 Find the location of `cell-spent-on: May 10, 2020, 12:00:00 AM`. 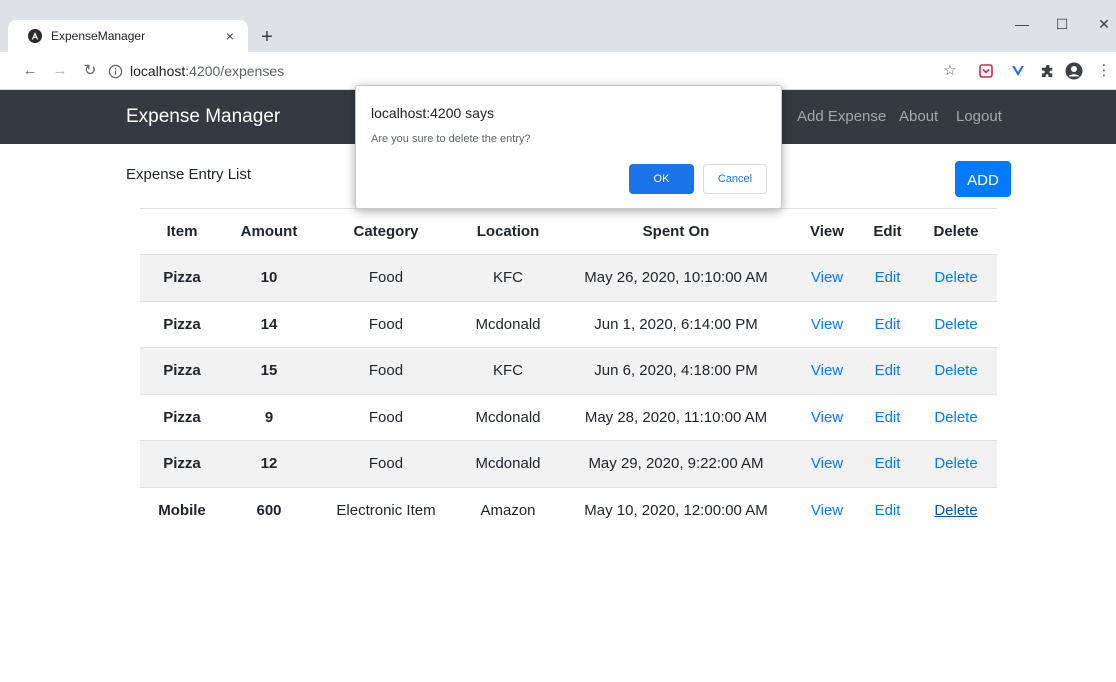

cell-spent-on: May 10, 2020, 12:00:00 AM is located at coordinates (676, 510).